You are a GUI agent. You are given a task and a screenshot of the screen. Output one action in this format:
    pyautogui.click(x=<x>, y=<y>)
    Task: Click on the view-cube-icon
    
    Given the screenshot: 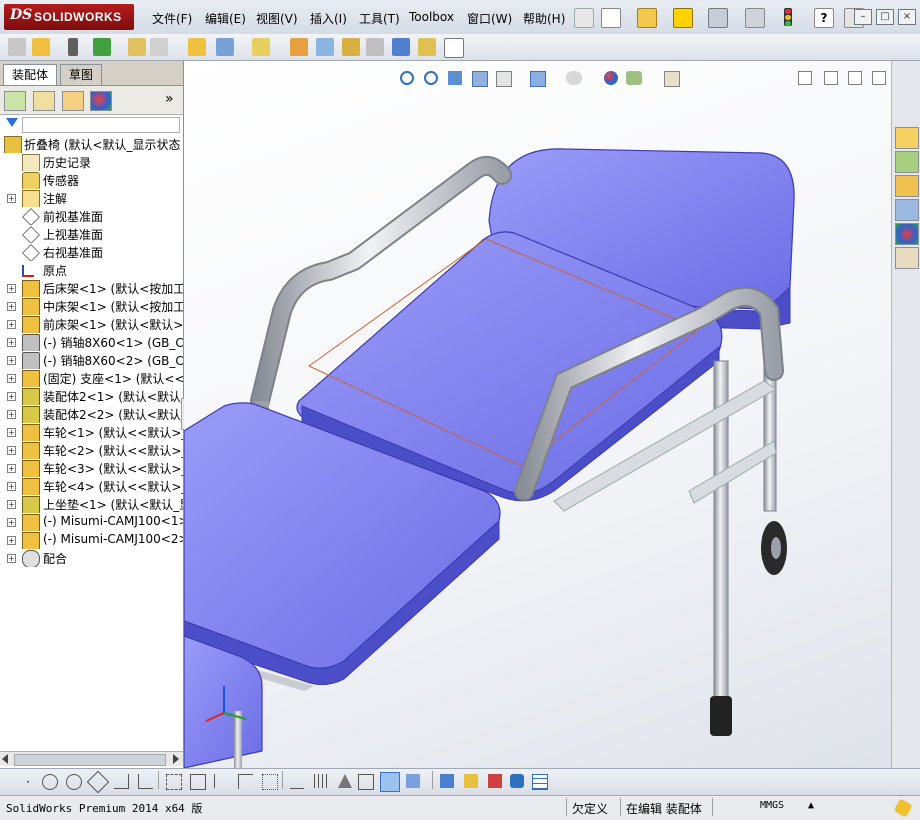 What is the action you would take?
    pyautogui.click(x=413, y=781)
    